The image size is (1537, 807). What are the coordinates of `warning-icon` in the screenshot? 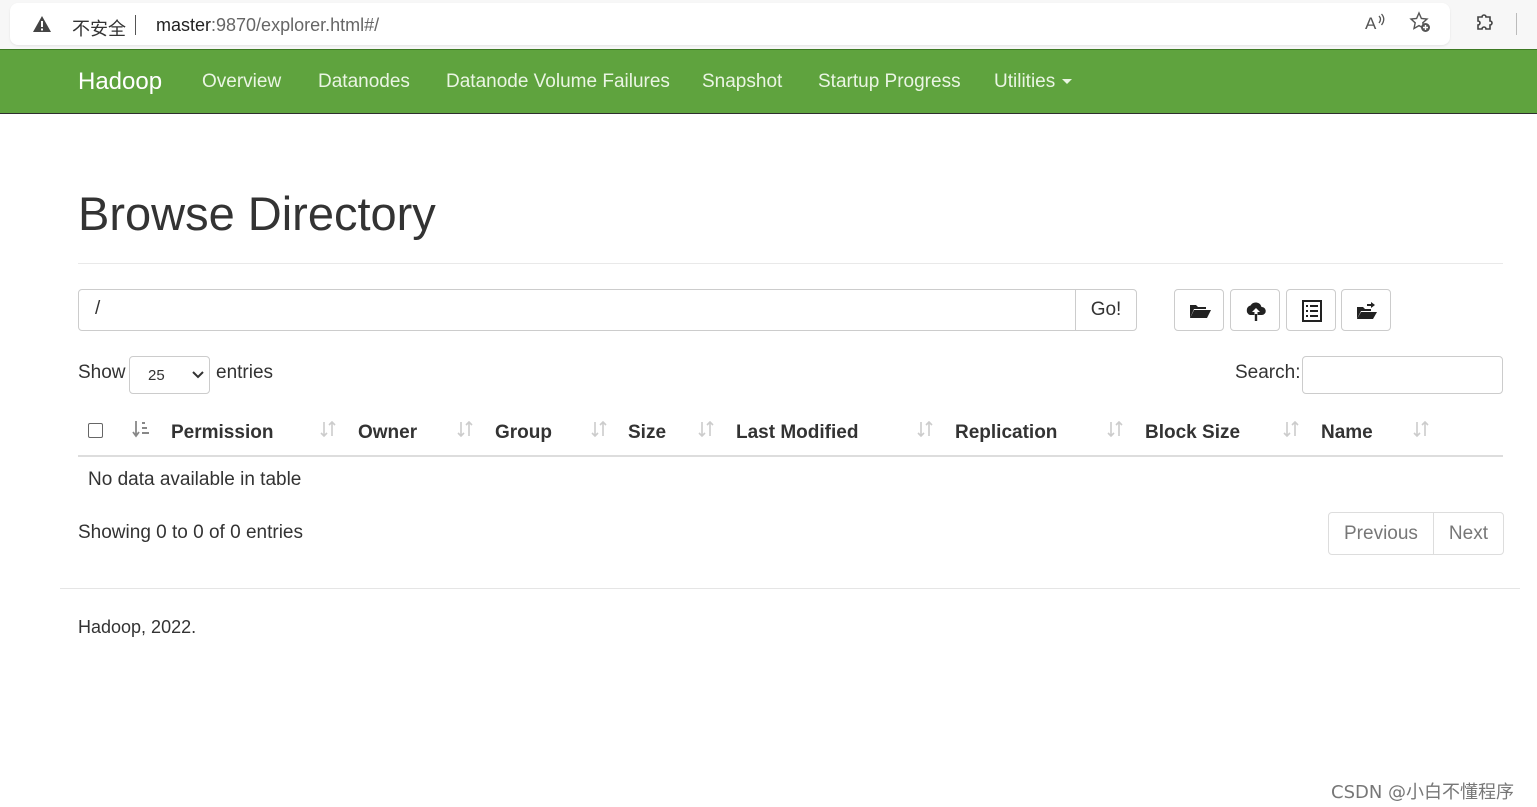 It's located at (42, 24).